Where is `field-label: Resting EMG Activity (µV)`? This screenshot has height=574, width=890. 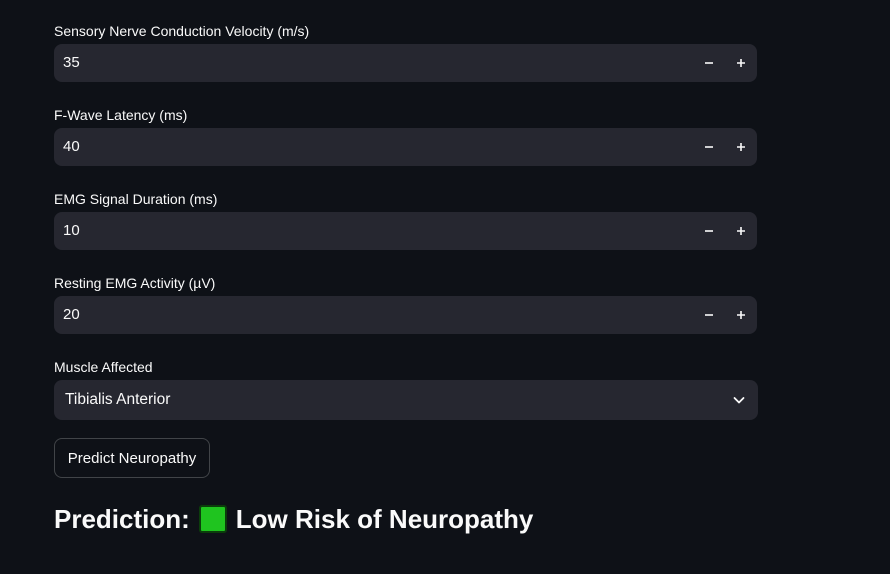
field-label: Resting EMG Activity (µV) is located at coordinates (135, 283).